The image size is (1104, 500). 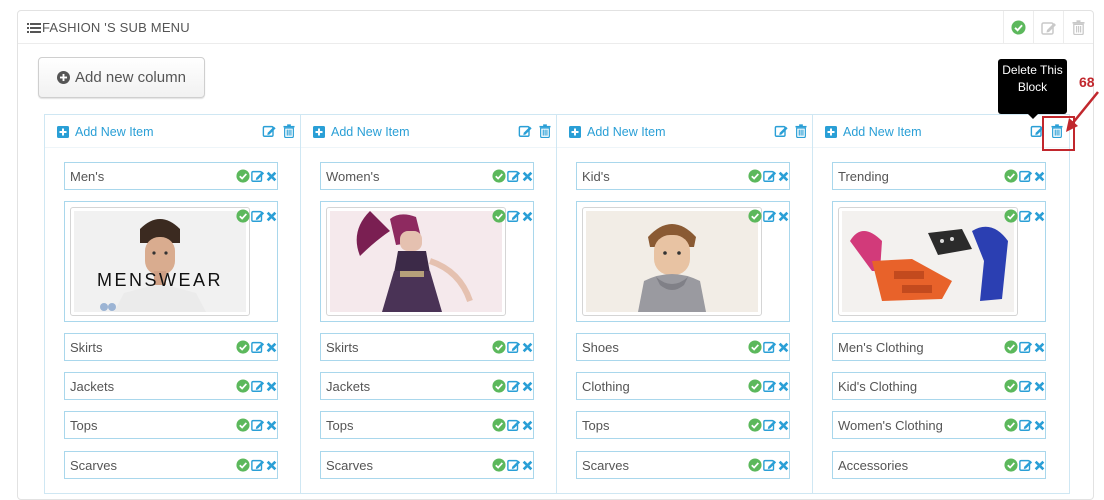 What do you see at coordinates (939, 425) in the screenshot?
I see `menu-item: Women's Clothing` at bounding box center [939, 425].